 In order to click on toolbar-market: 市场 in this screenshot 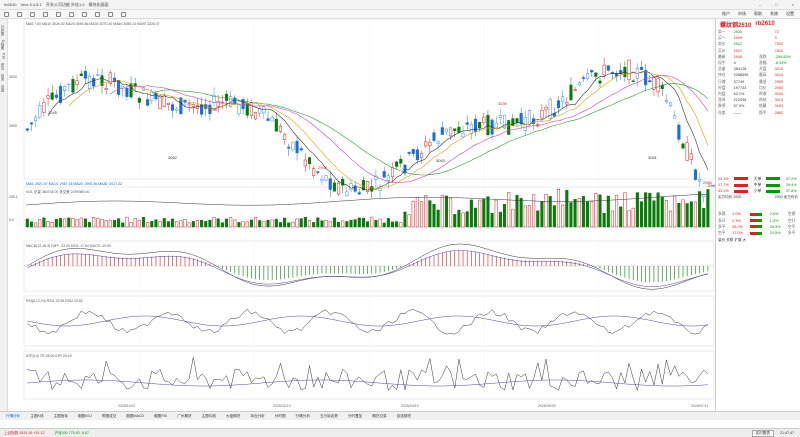, I will do `click(742, 14)`.